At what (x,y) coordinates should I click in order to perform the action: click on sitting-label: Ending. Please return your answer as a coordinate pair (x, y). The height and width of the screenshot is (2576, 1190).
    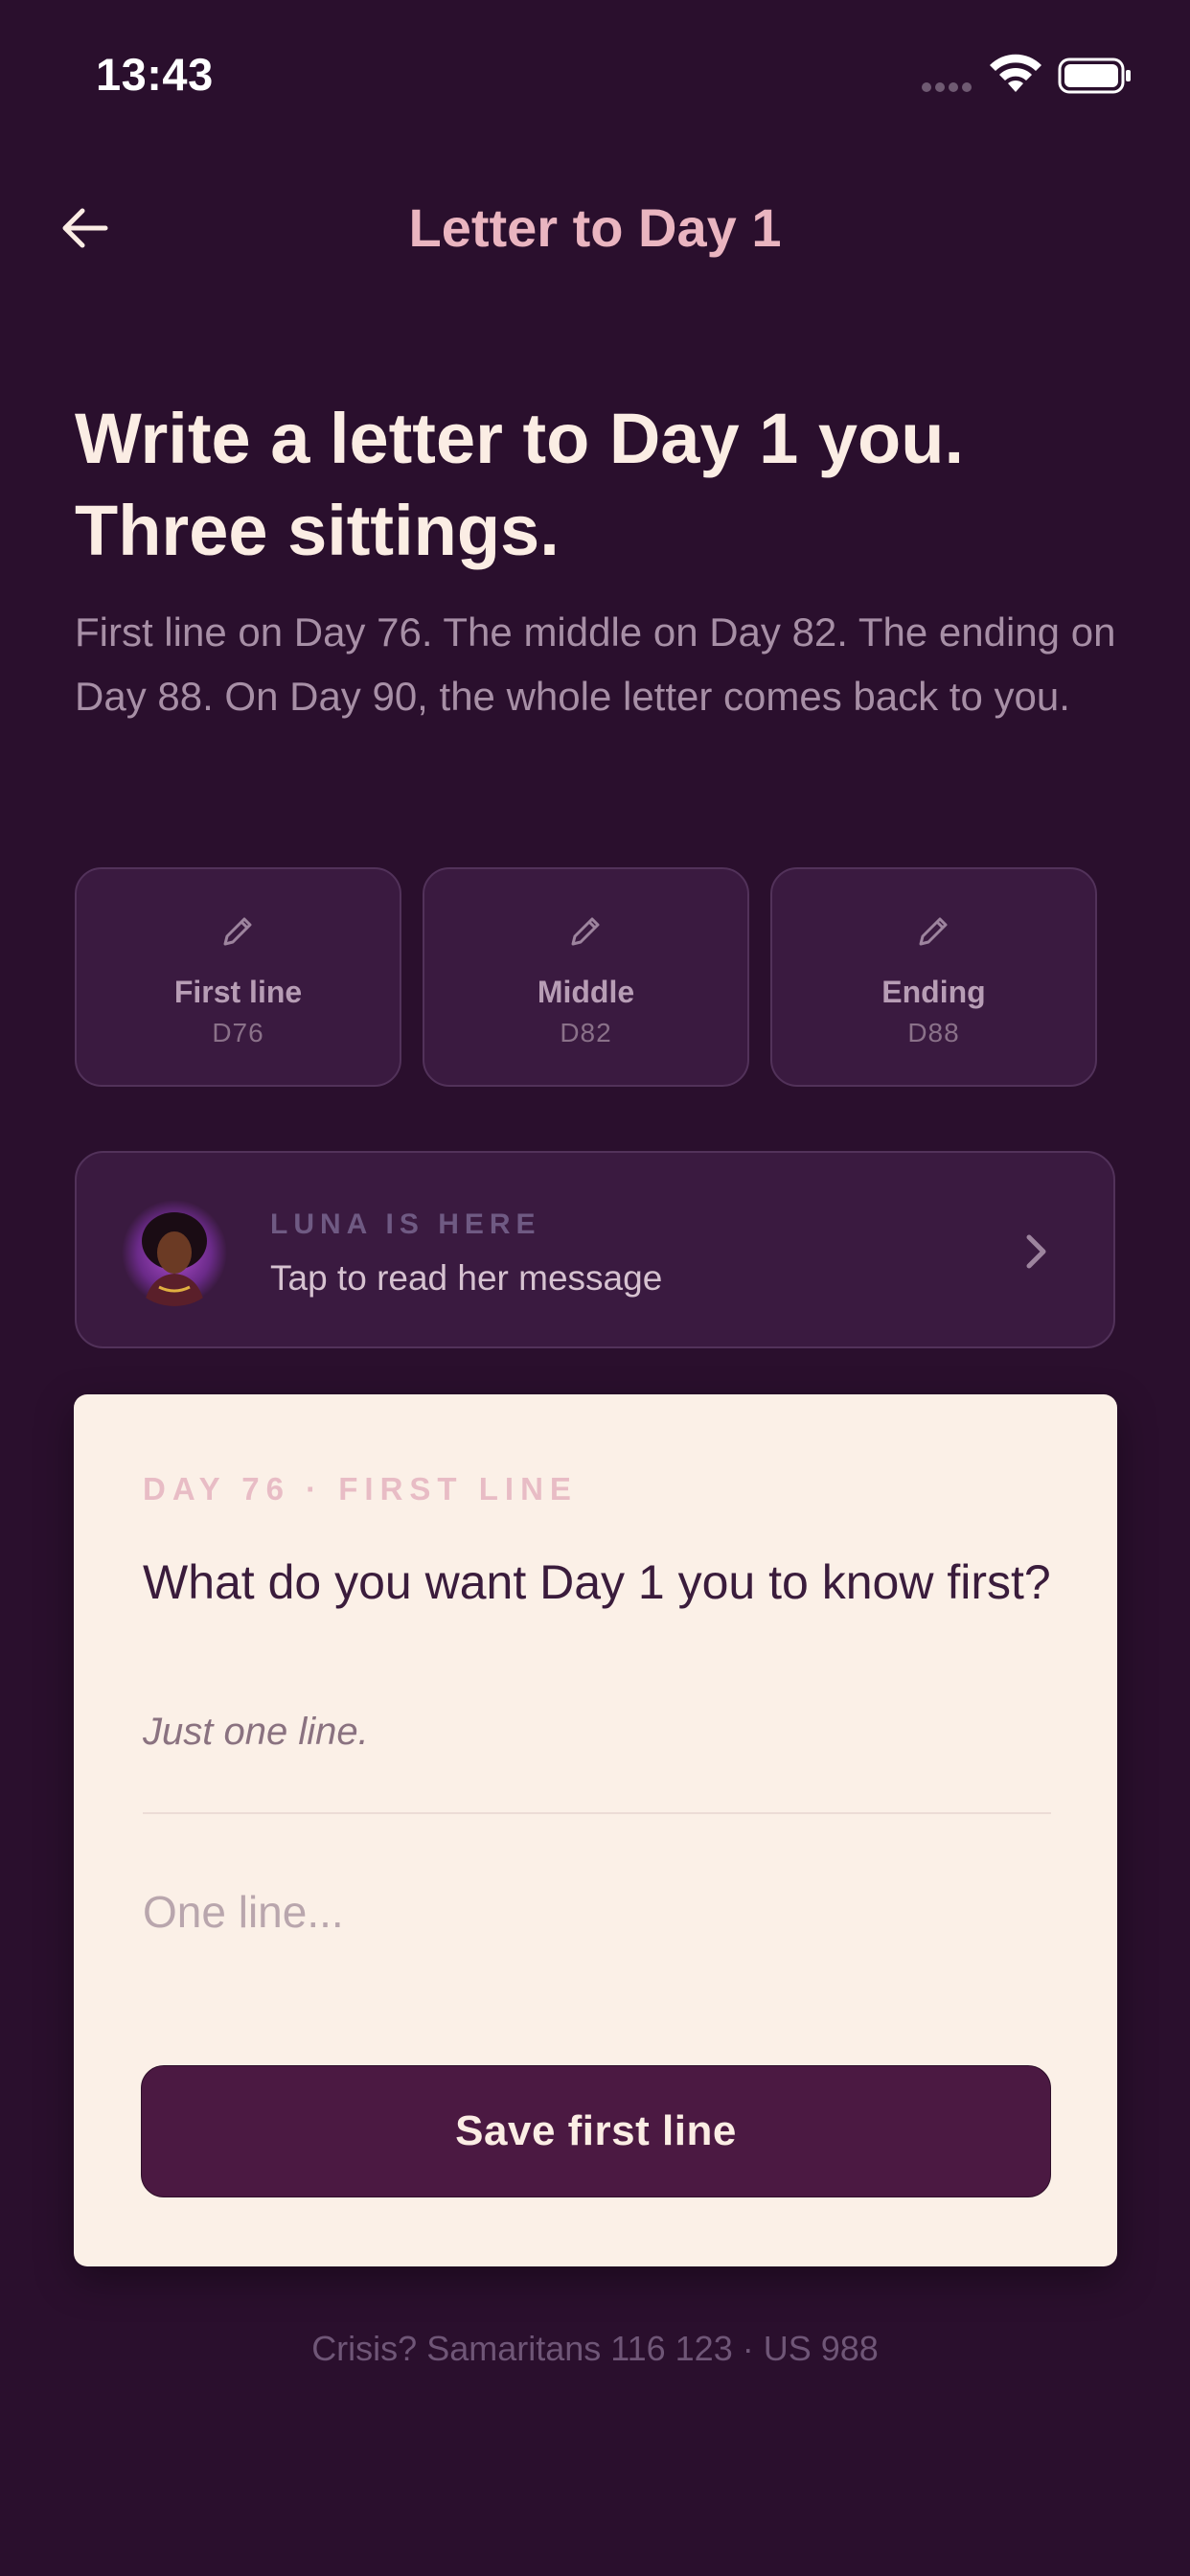
    Looking at the image, I should click on (934, 992).